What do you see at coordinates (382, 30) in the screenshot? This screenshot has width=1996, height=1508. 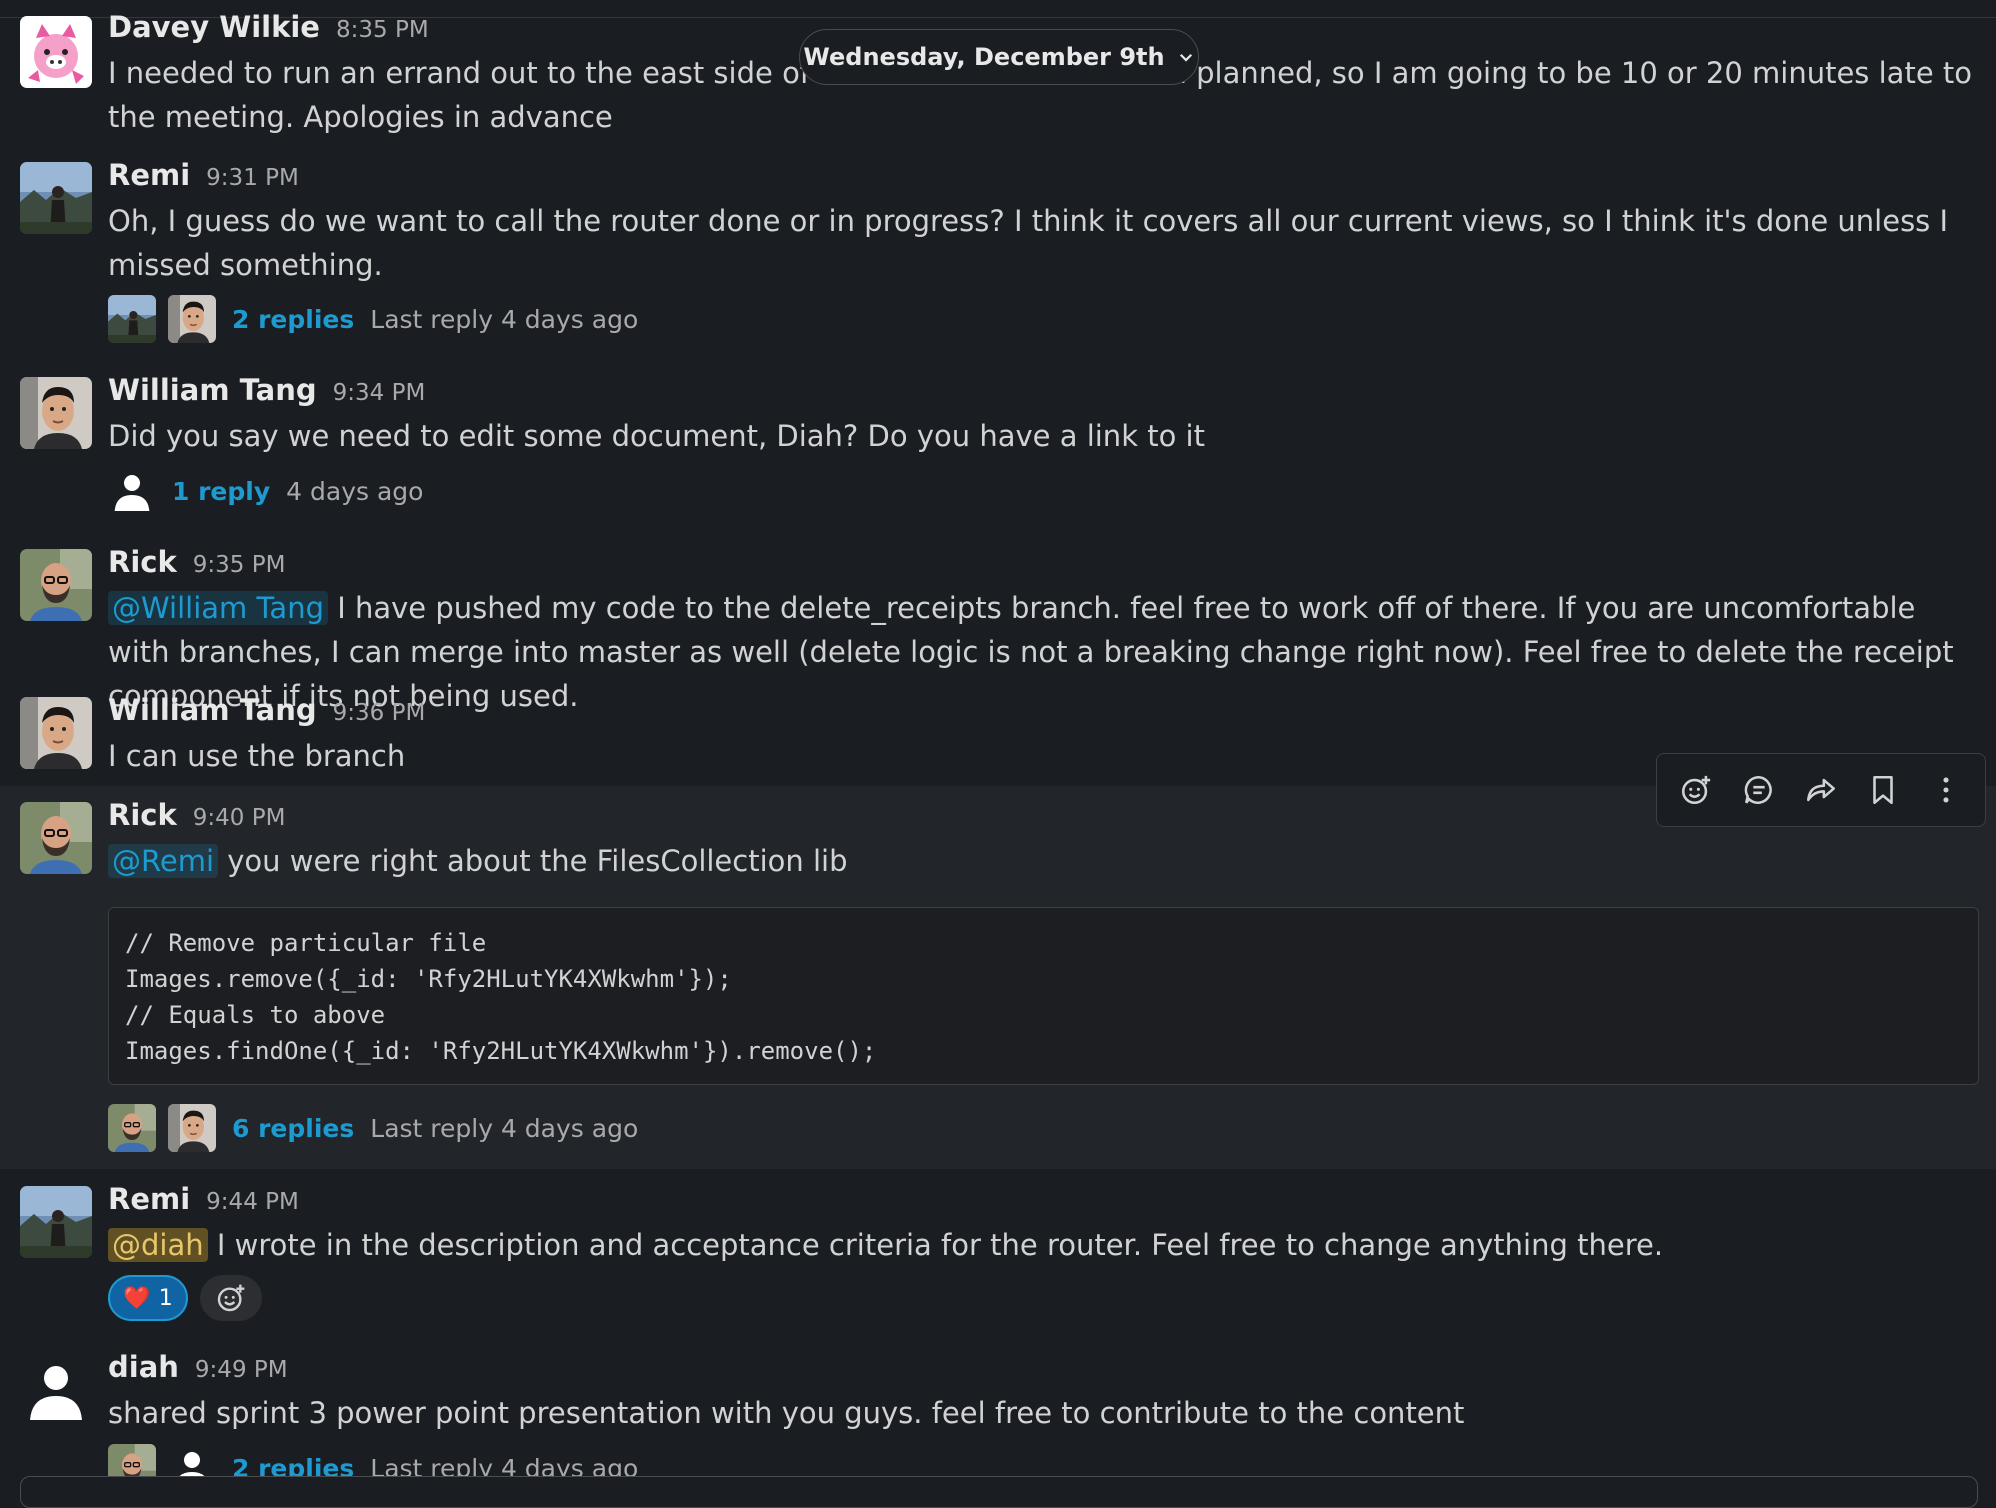 I see `timestamp: 8:35 PM` at bounding box center [382, 30].